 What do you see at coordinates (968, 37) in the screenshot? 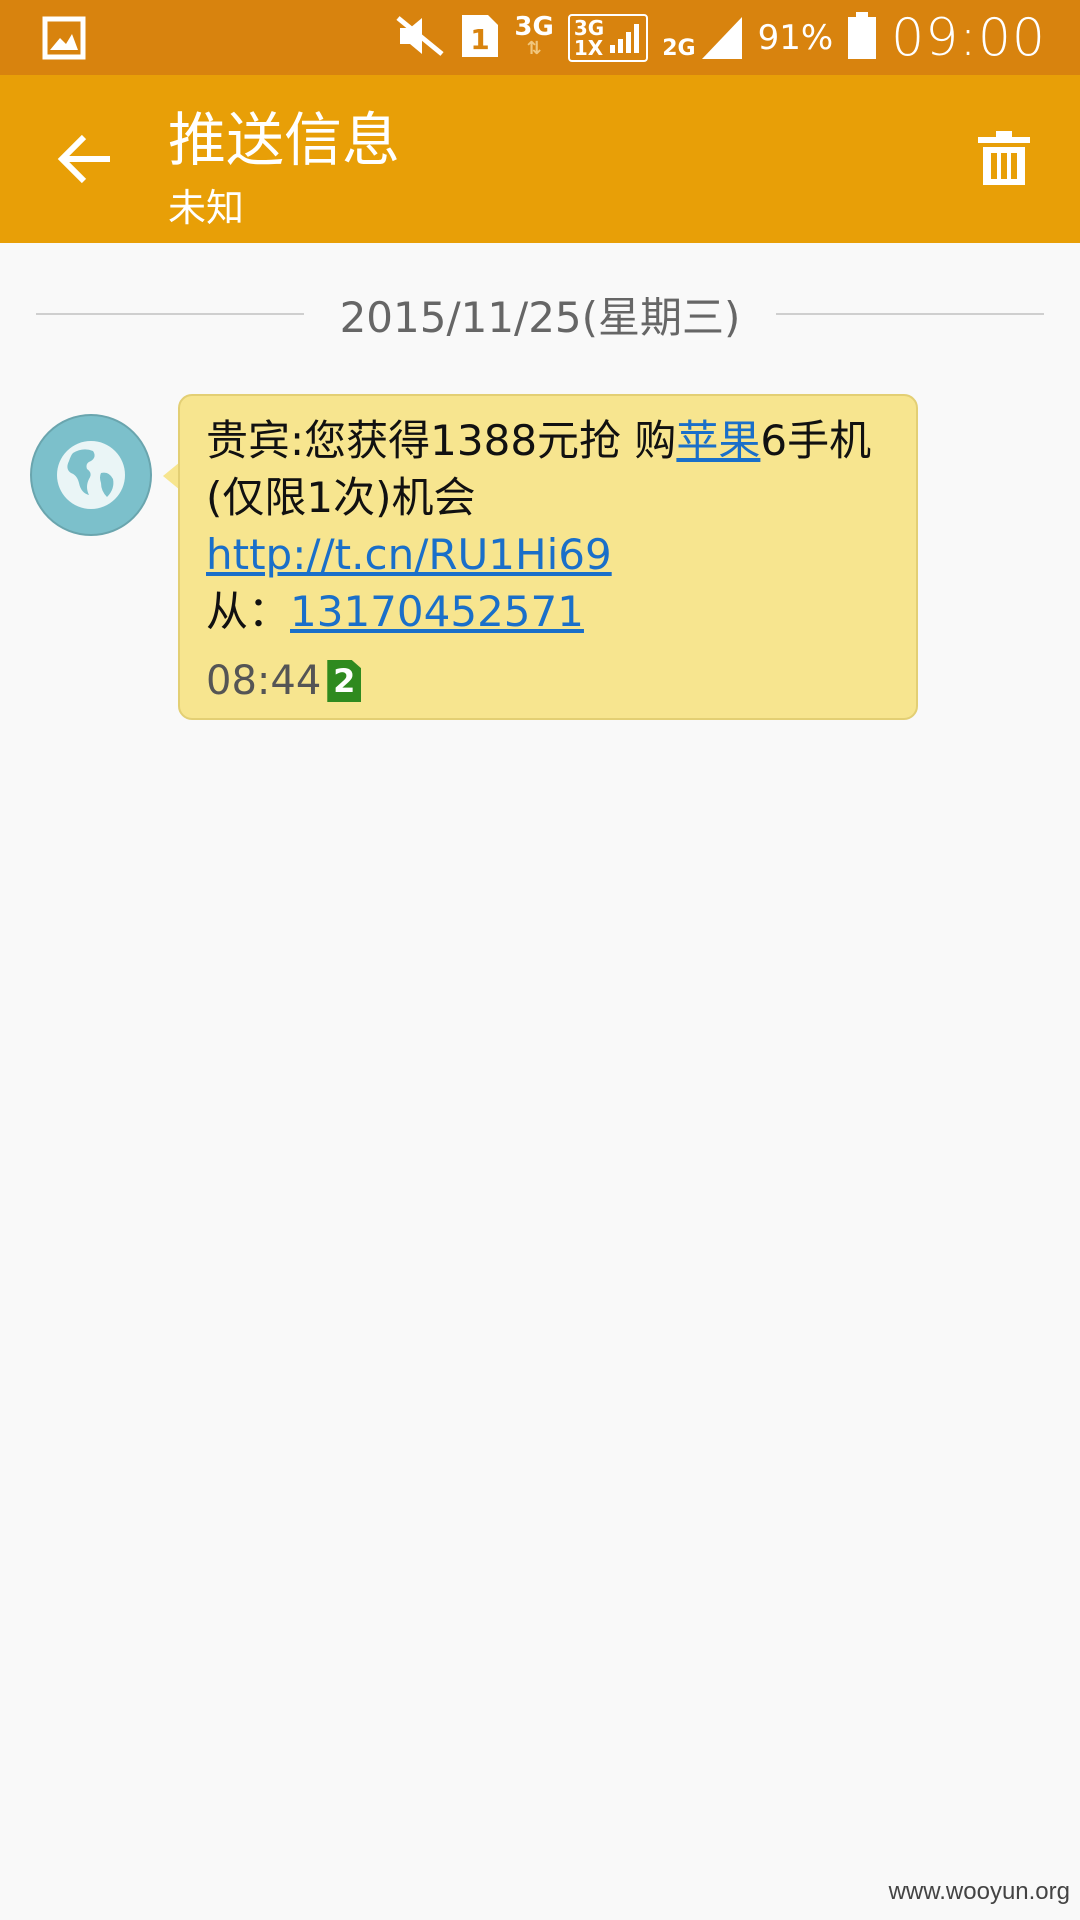
I see `clock: 09:00` at bounding box center [968, 37].